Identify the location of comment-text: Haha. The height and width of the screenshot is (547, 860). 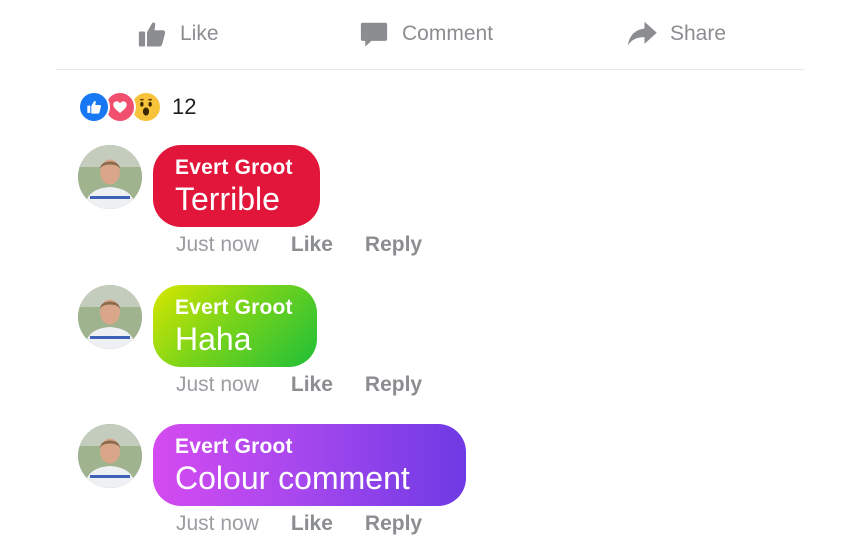
(213, 339).